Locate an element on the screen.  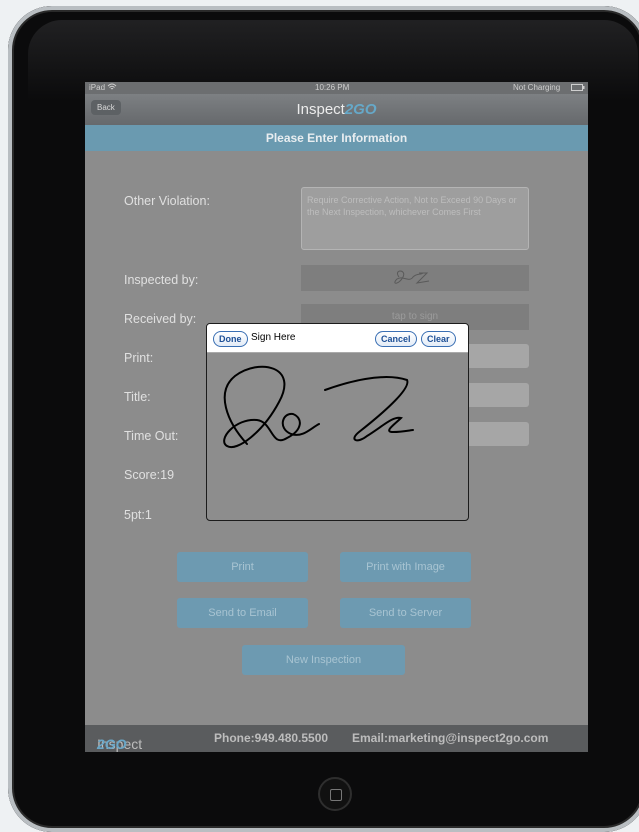
print-button: Print is located at coordinates (242, 567).